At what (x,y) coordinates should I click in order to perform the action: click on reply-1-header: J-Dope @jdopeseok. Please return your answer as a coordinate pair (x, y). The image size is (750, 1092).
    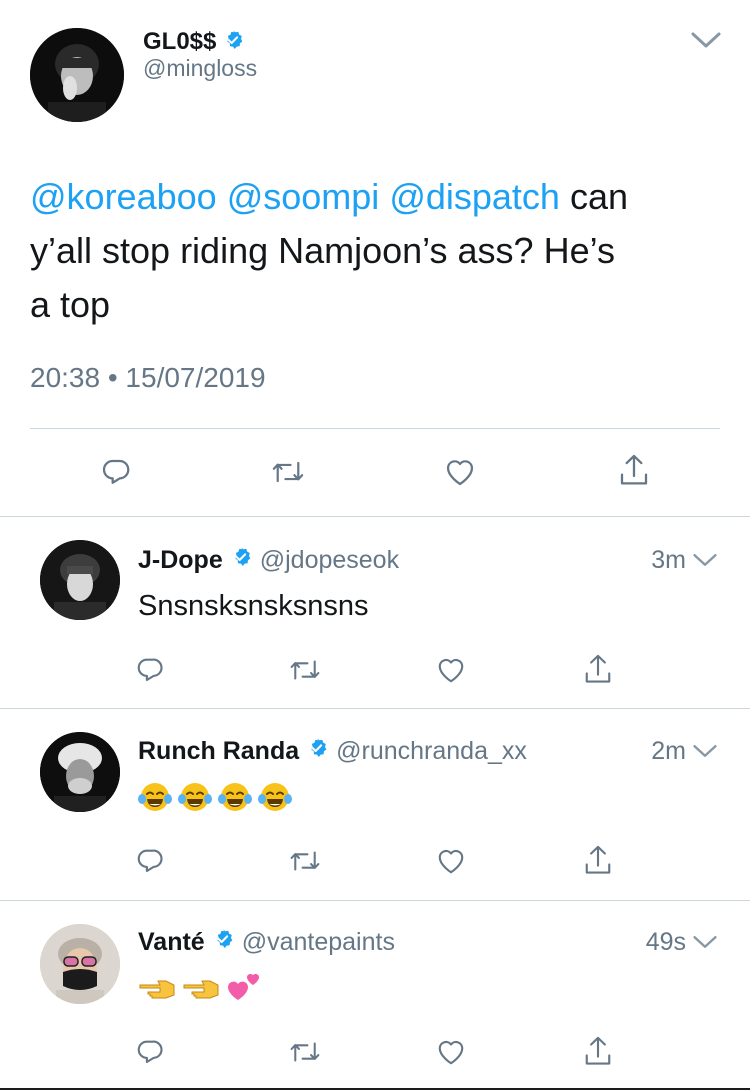
    Looking at the image, I should click on (268, 560).